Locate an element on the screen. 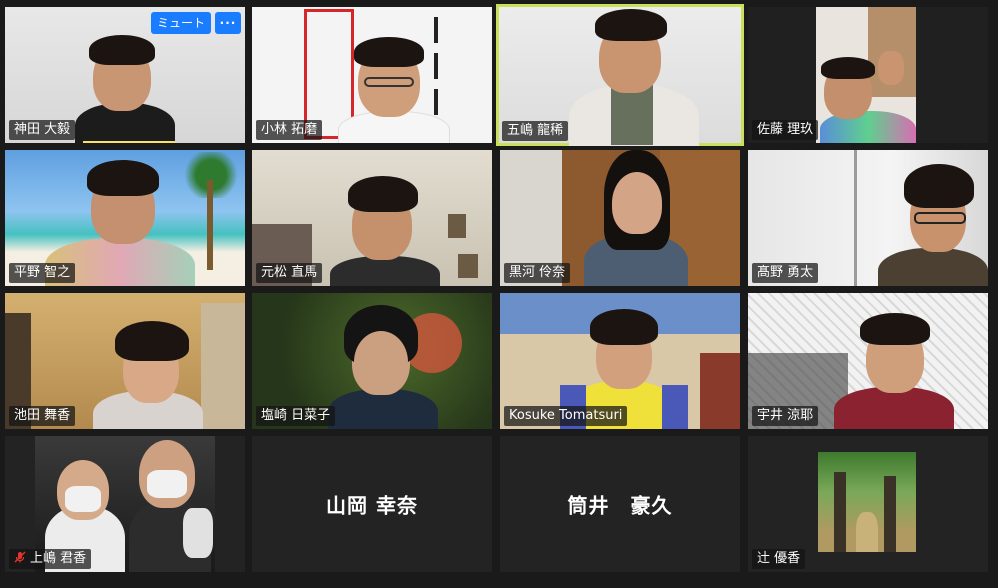 This screenshot has width=998, height=588. participant-name: 山岡 幸奈 is located at coordinates (372, 505).